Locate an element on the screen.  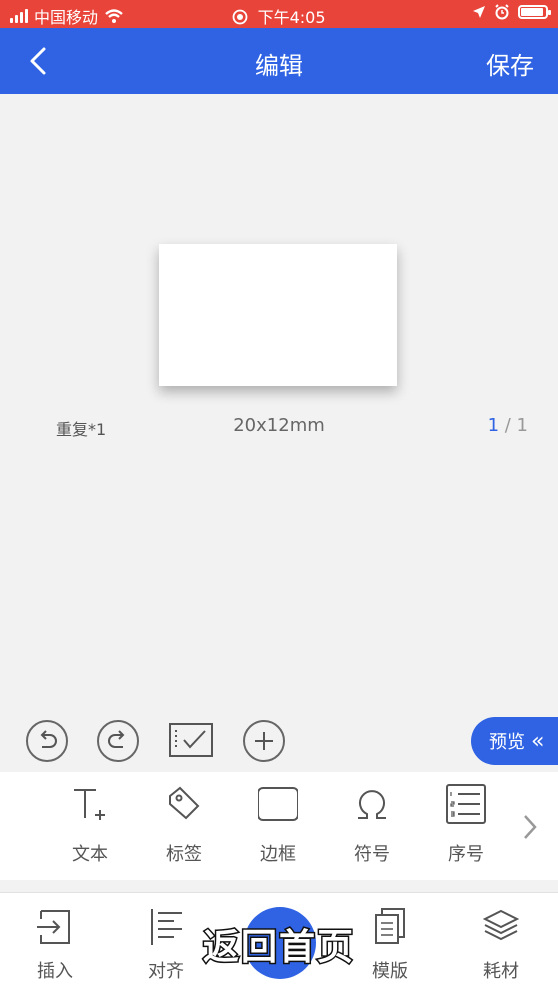
tool-bar: 文本 标签 边框 符号 序号 is located at coordinates (279, 826).